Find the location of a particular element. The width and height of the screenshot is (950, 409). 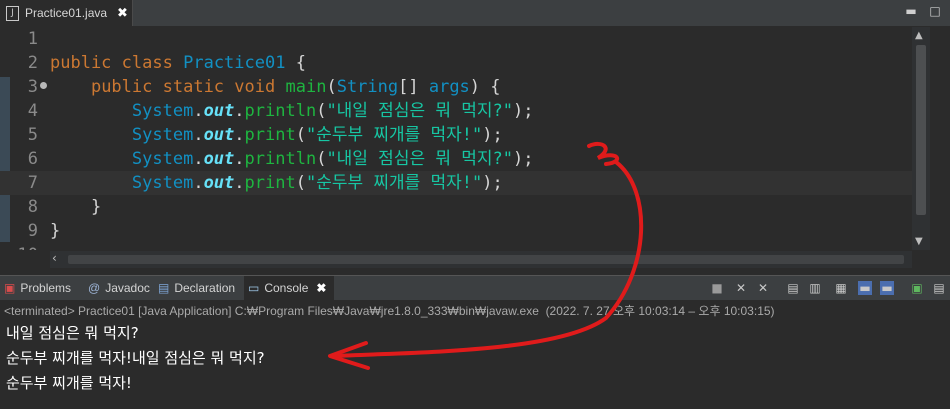

brace-mark is located at coordinates (603, 153).